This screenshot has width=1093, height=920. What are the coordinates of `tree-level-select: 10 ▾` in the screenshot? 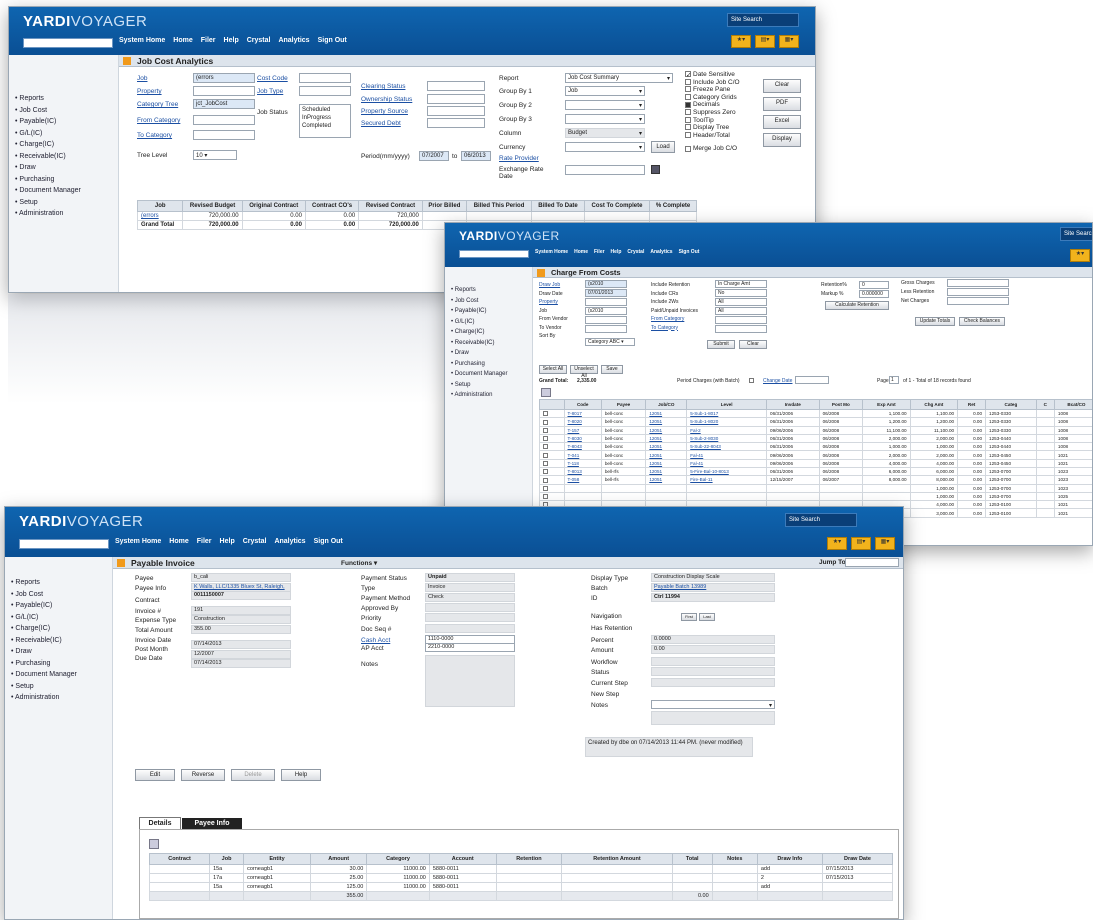 It's located at (215, 155).